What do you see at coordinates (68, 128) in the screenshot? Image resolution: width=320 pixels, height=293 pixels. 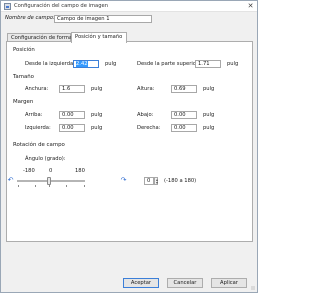 I see `margin-left-value: 0.00` at bounding box center [68, 128].